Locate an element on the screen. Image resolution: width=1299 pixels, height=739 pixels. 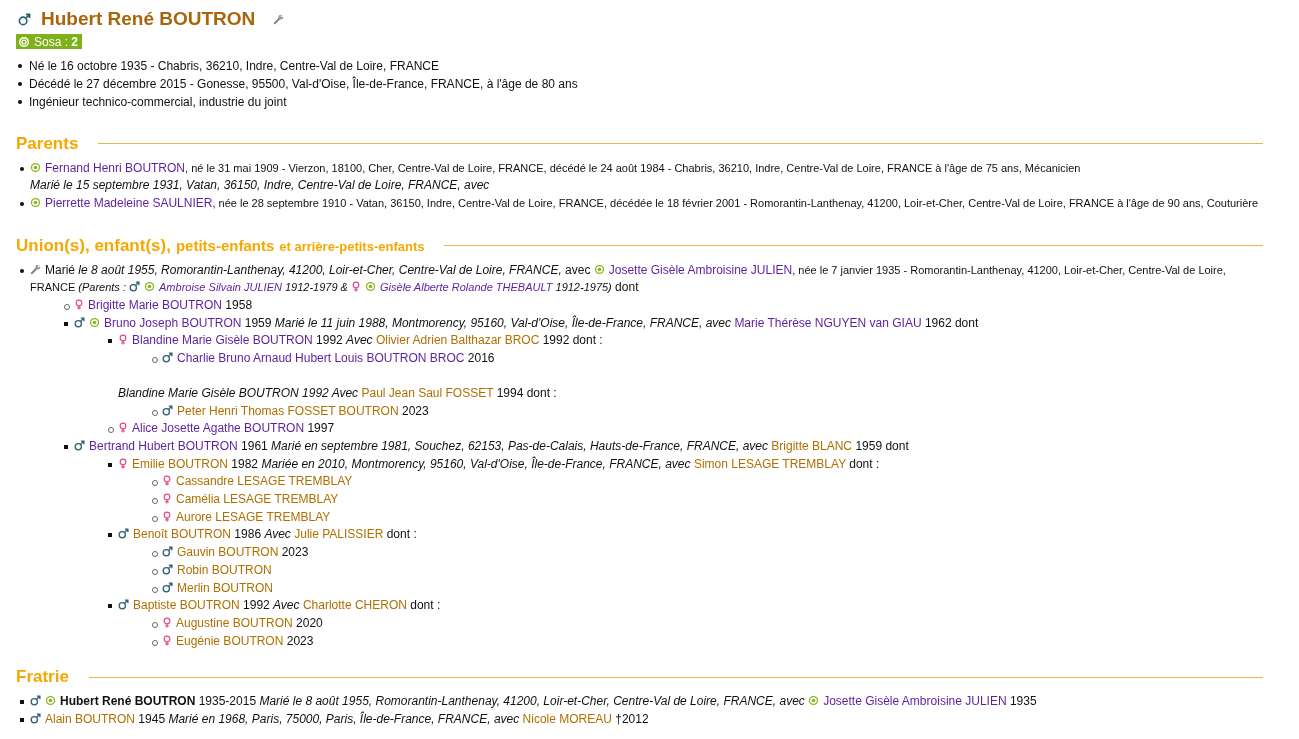
fact-text: Décédé le 27 décembre 2015 - Gonesse, 95500, Val-d'Oise, Île-de-France, FRANCE, à l'âge de 80 ans is located at coordinates (303, 83).